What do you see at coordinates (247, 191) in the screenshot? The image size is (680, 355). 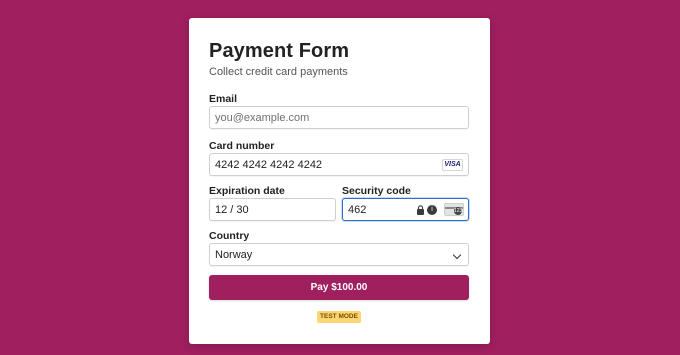 I see `expiration-label: Expiration date` at bounding box center [247, 191].